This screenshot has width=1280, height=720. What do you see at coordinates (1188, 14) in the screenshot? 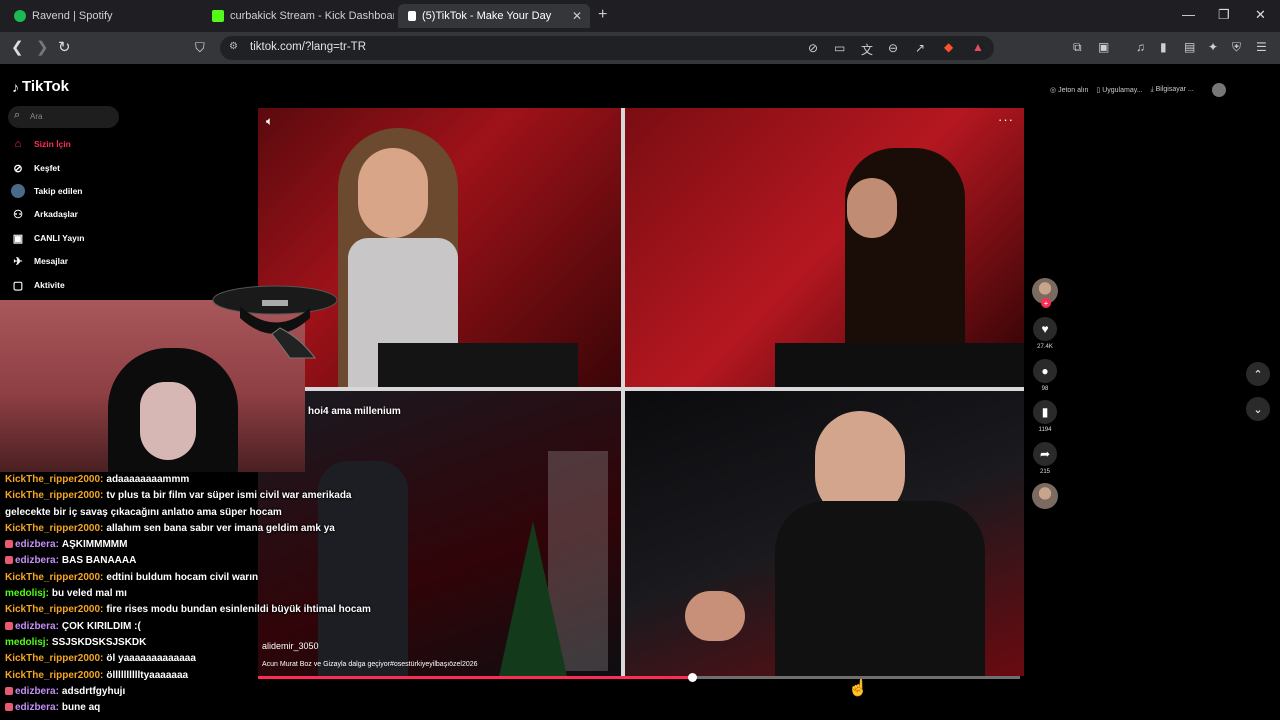
I see `minimize-button: —` at bounding box center [1188, 14].